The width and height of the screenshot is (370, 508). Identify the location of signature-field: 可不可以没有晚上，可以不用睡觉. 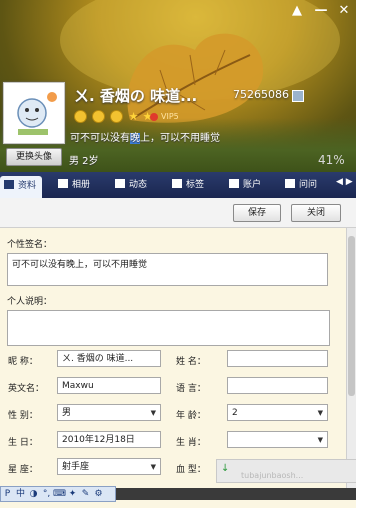
(167, 269).